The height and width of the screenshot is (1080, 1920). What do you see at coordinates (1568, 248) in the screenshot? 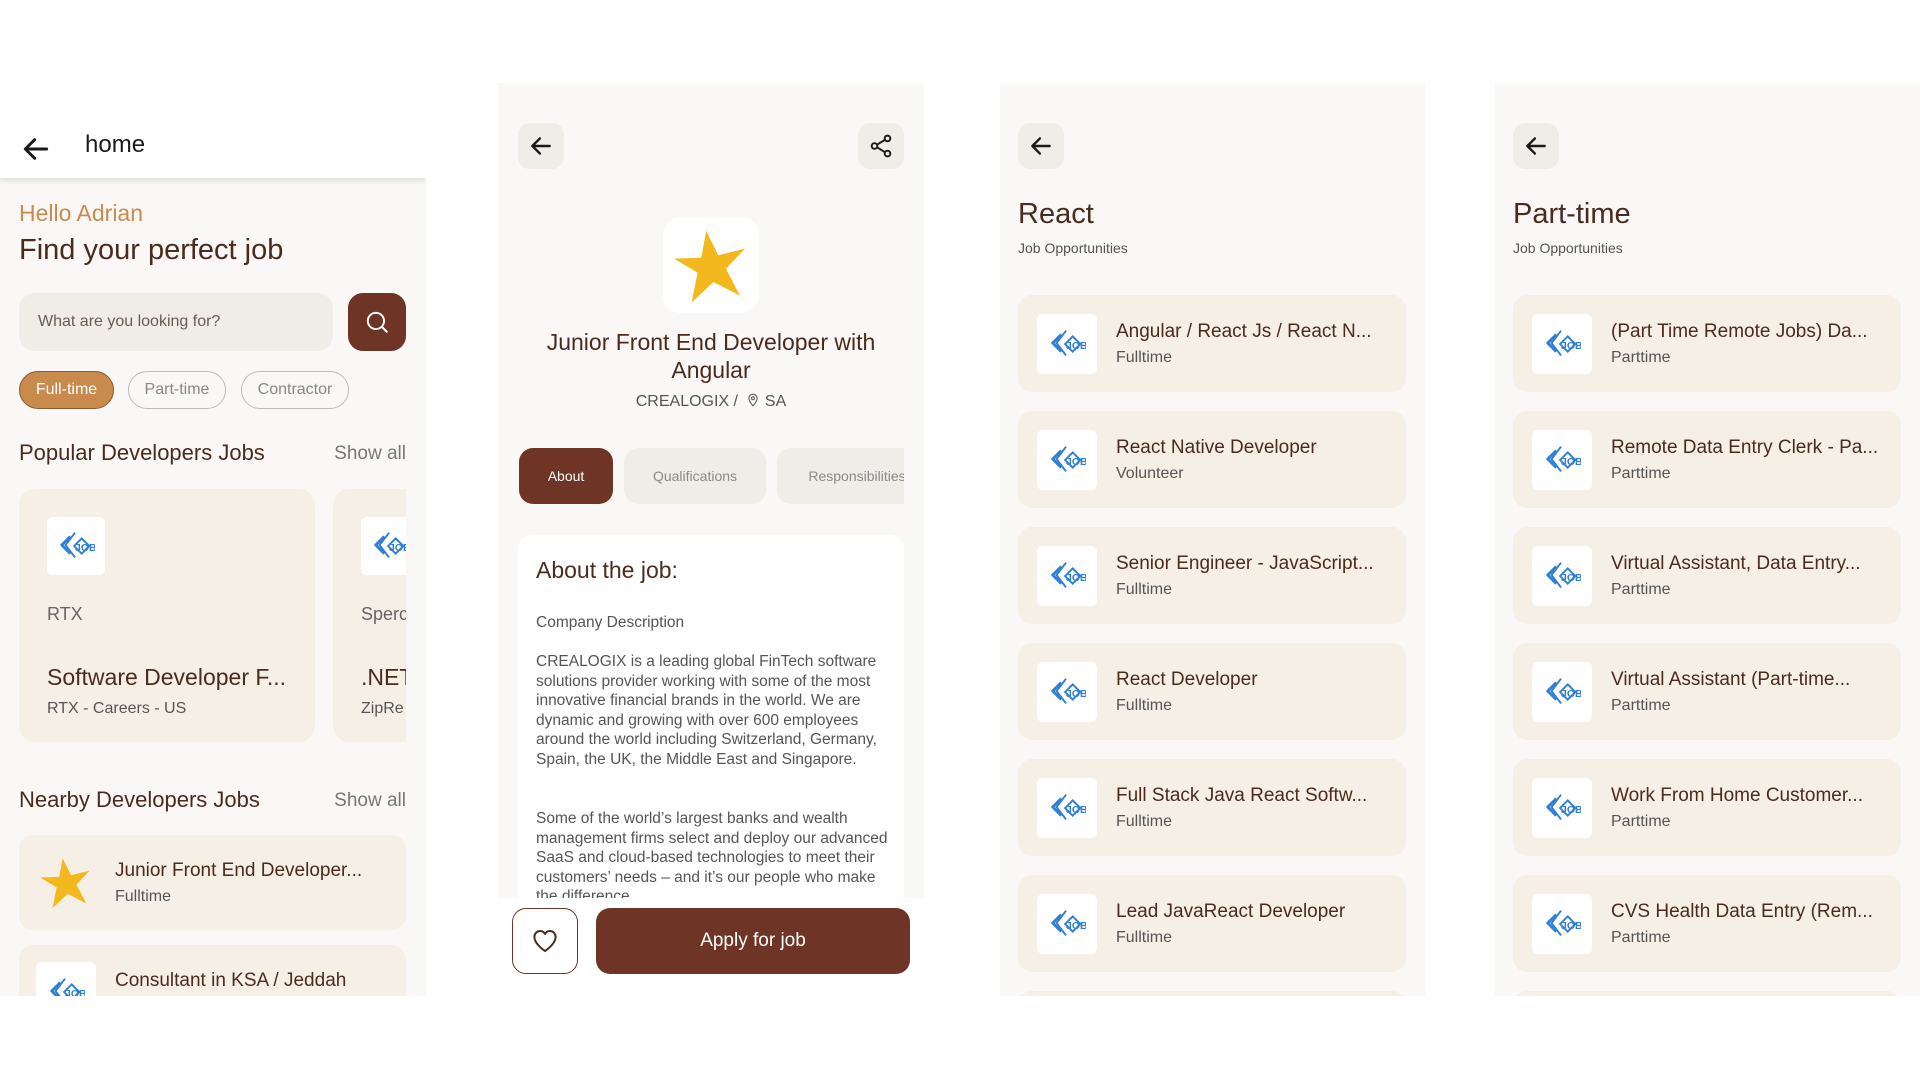
I see `list-subtitle: Job Opportunities` at bounding box center [1568, 248].